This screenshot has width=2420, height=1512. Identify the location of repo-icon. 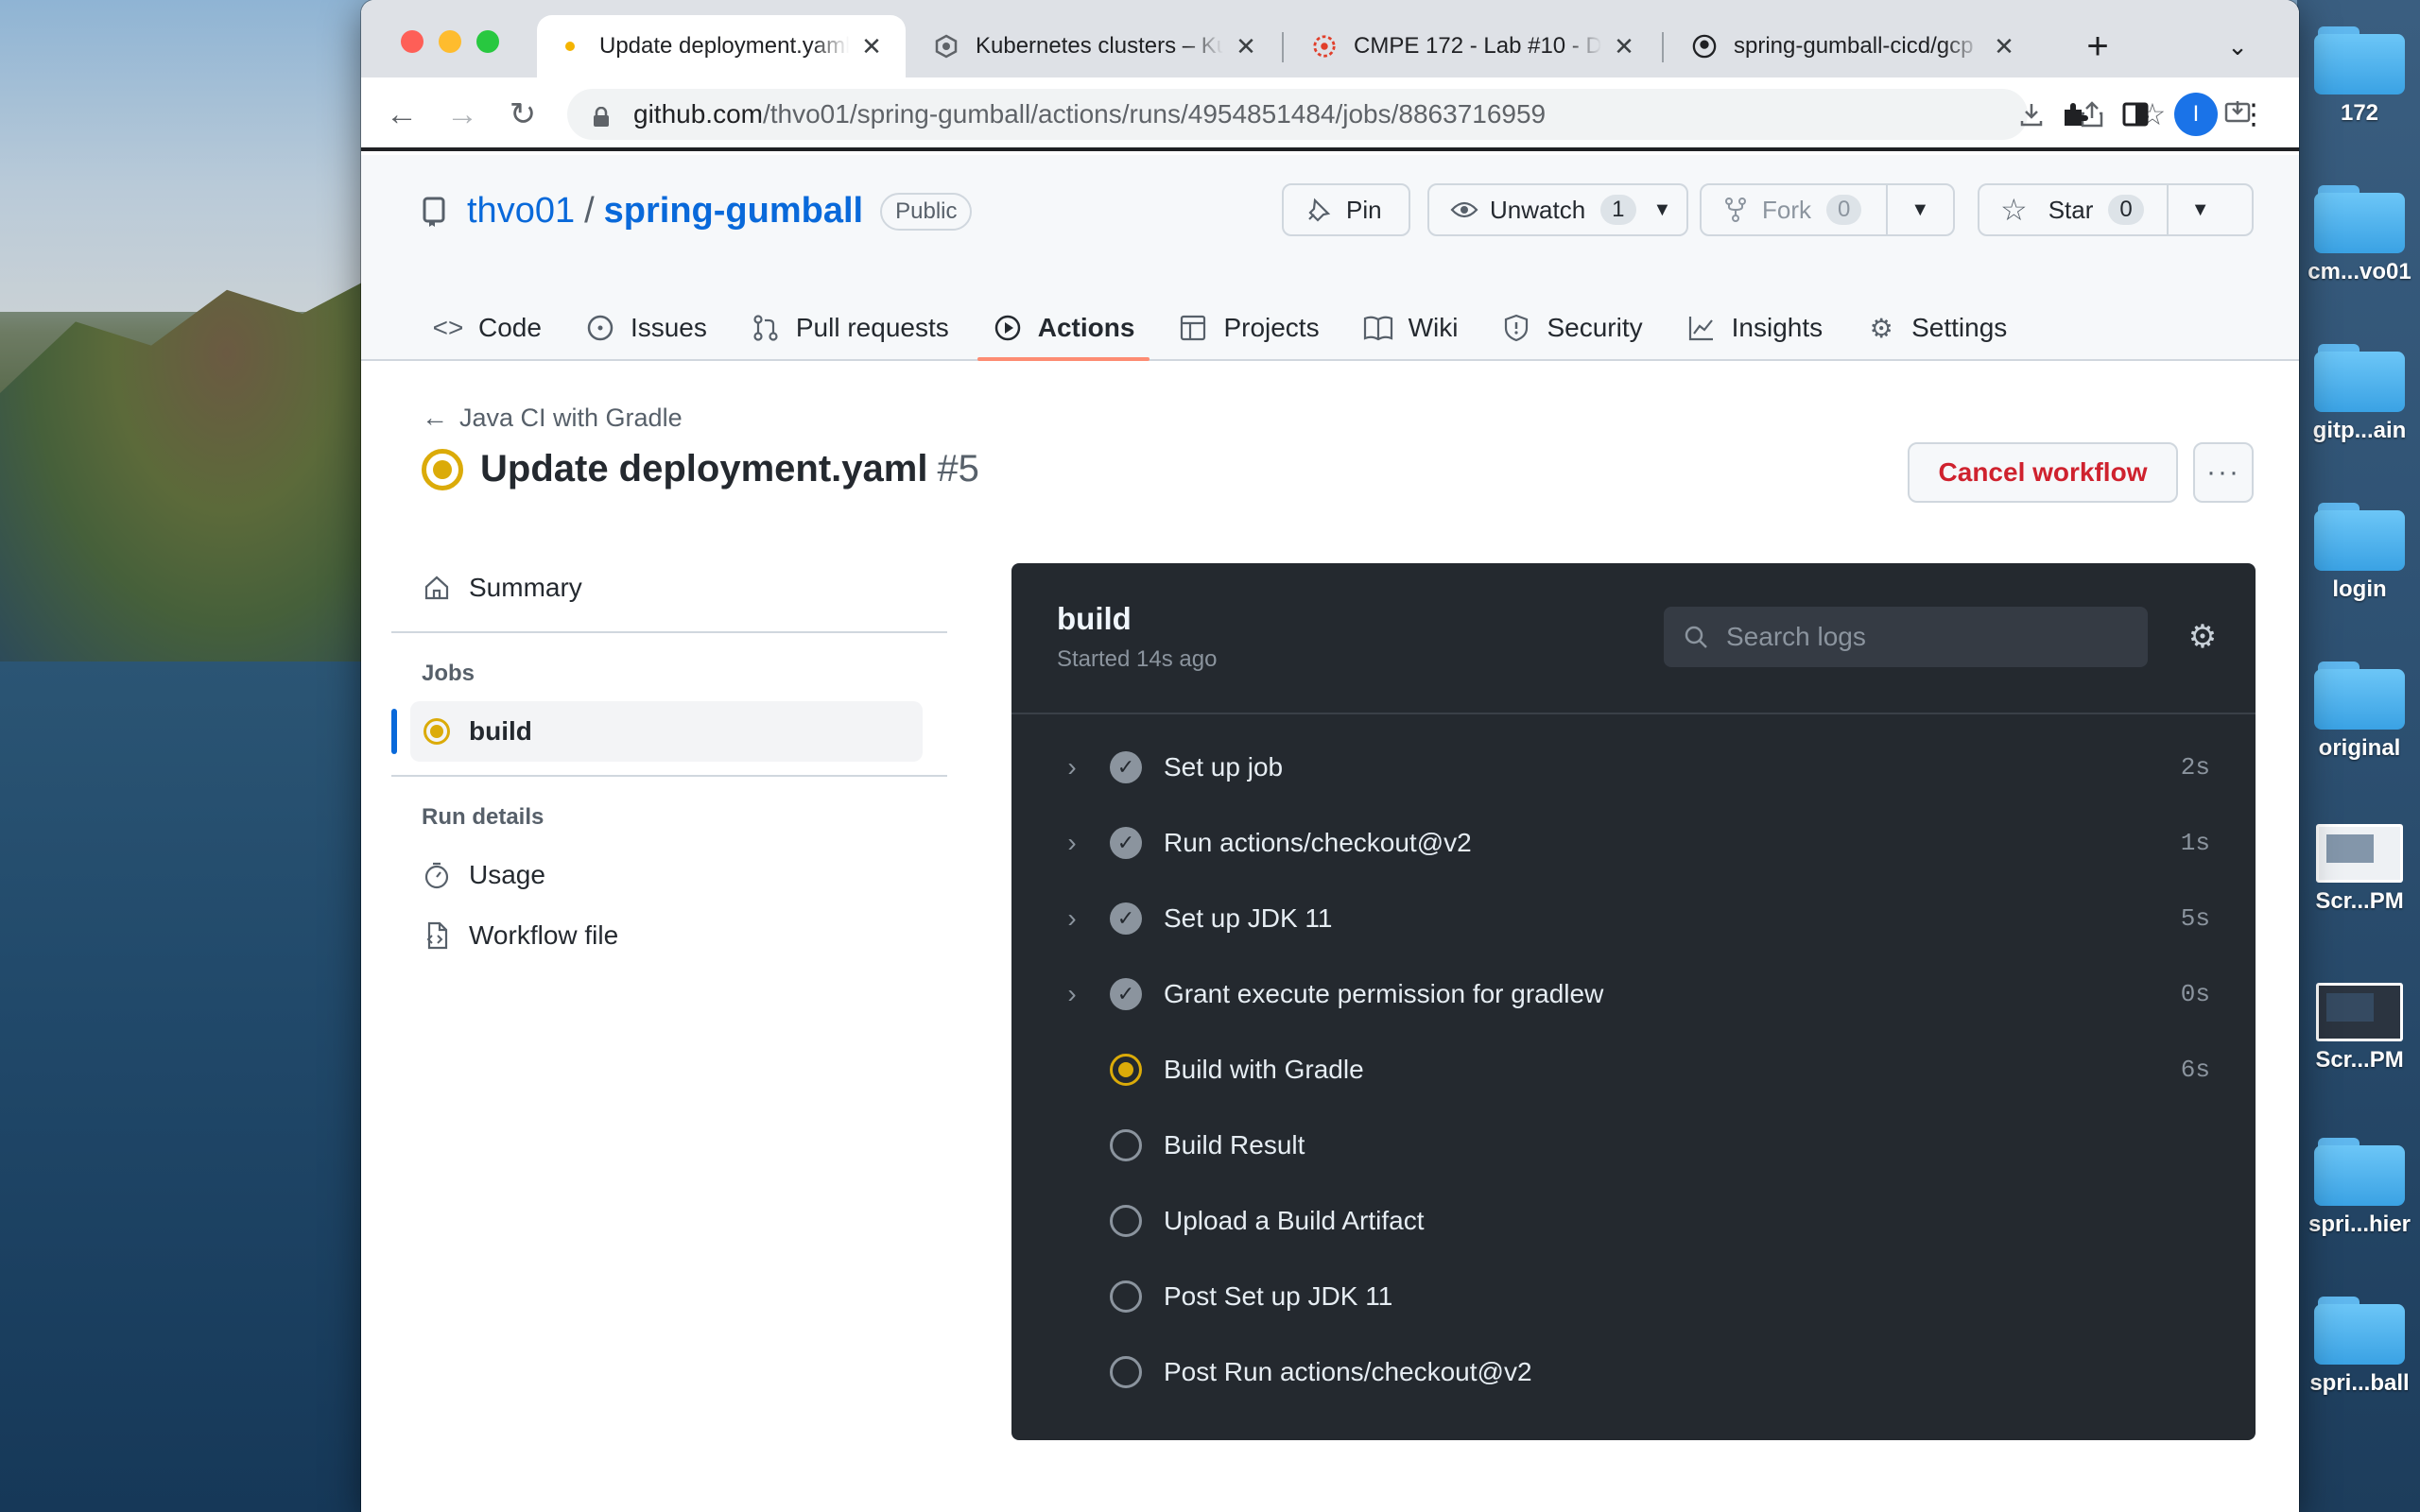
(434, 212).